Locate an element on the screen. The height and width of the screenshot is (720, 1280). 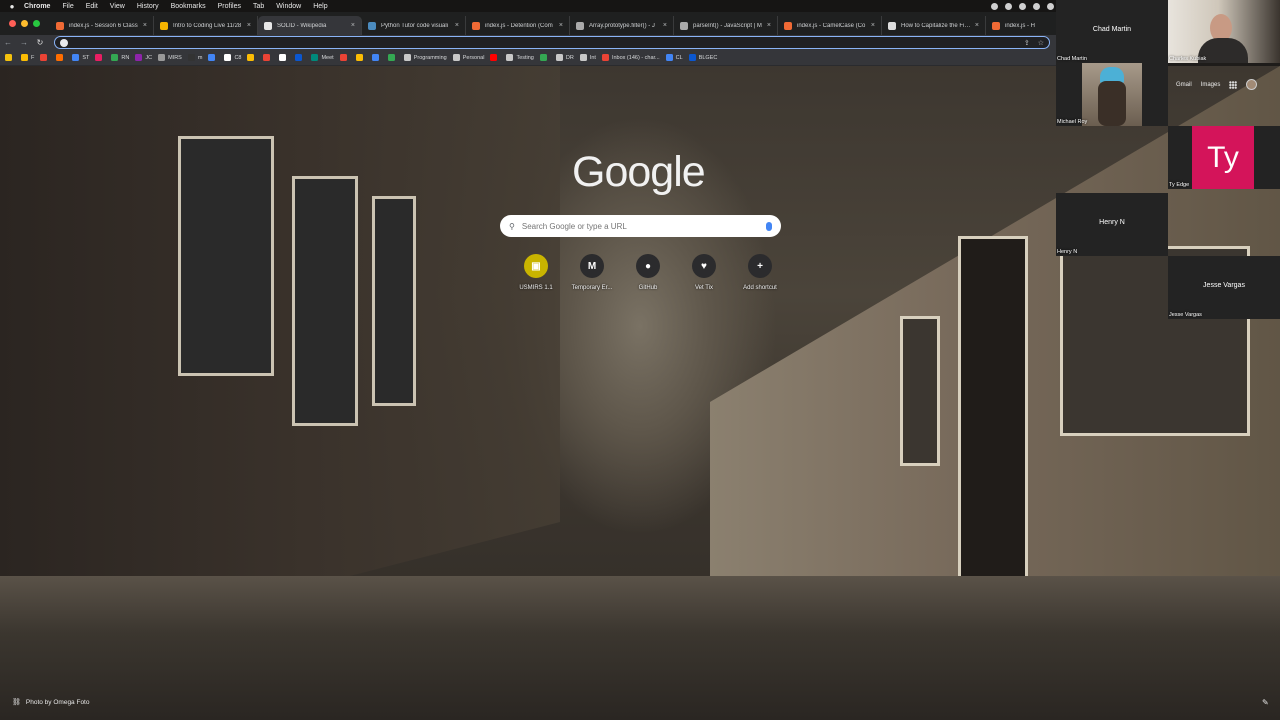
bookmark-star-icon: ☆ is located at coordinates (1041, 43).